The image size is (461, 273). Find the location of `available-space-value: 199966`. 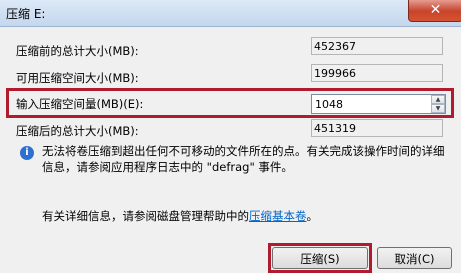

available-space-value: 199966 is located at coordinates (377, 73).